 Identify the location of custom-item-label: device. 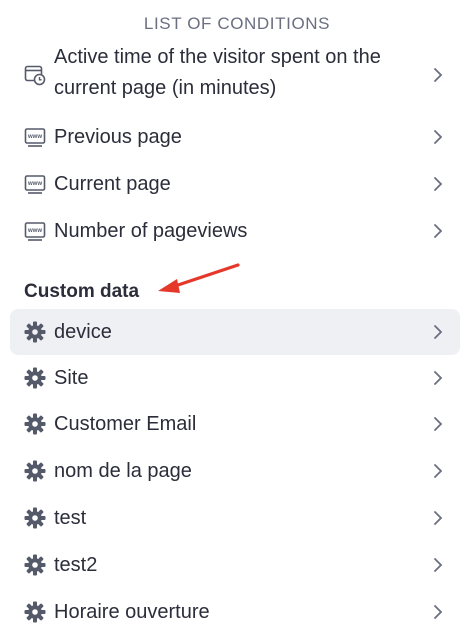
(83, 331).